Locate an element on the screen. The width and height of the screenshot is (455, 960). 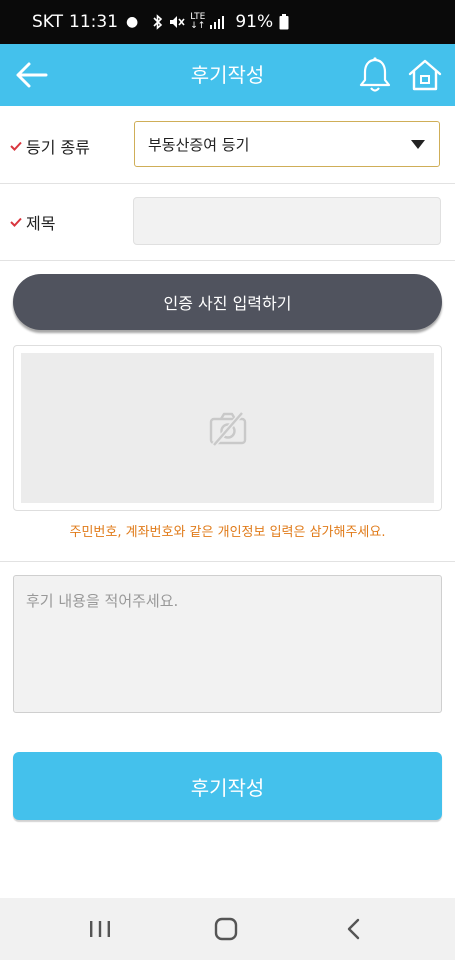
home-button is located at coordinates (425, 75).